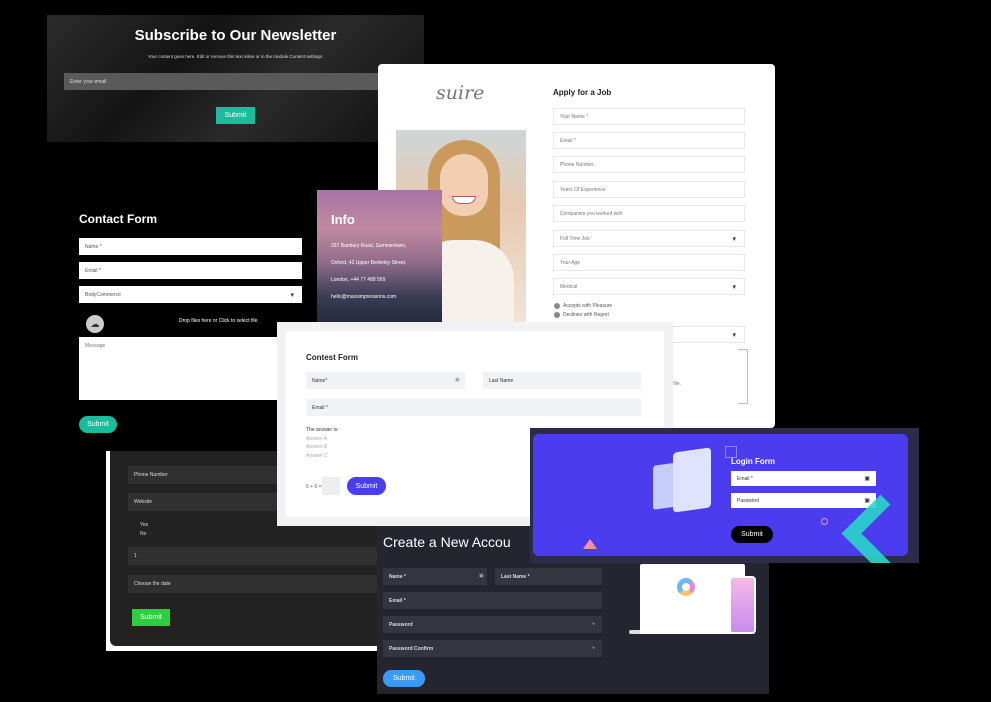 The width and height of the screenshot is (991, 702). Describe the element at coordinates (562, 380) in the screenshot. I see `contest-lastname-field: Last Name` at that location.